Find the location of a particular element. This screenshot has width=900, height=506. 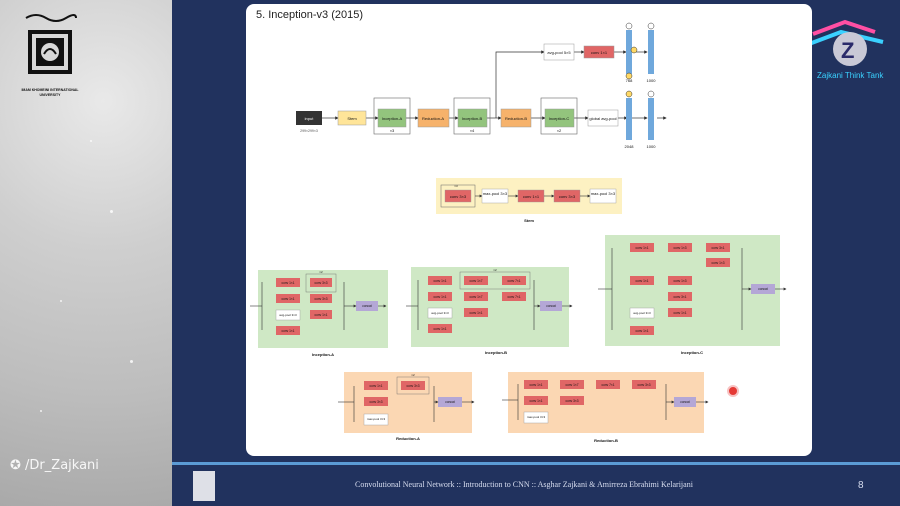

brand-name: Zajkani Think Tank is located at coordinates (850, 75).